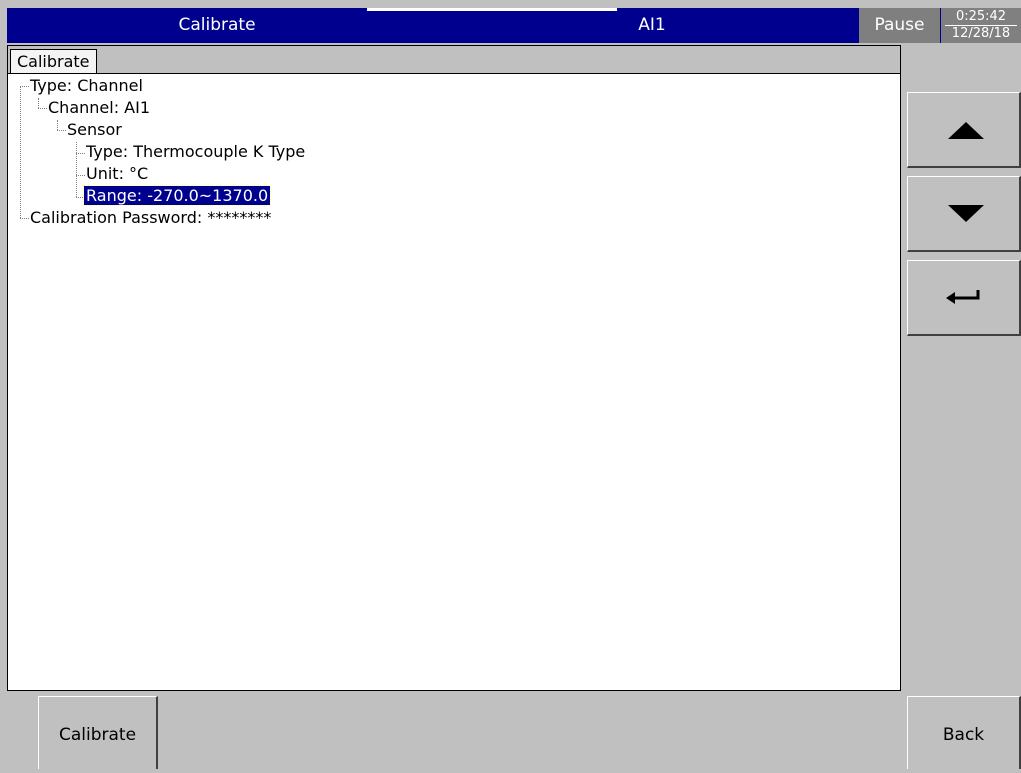  I want to click on enter-button, so click(964, 298).